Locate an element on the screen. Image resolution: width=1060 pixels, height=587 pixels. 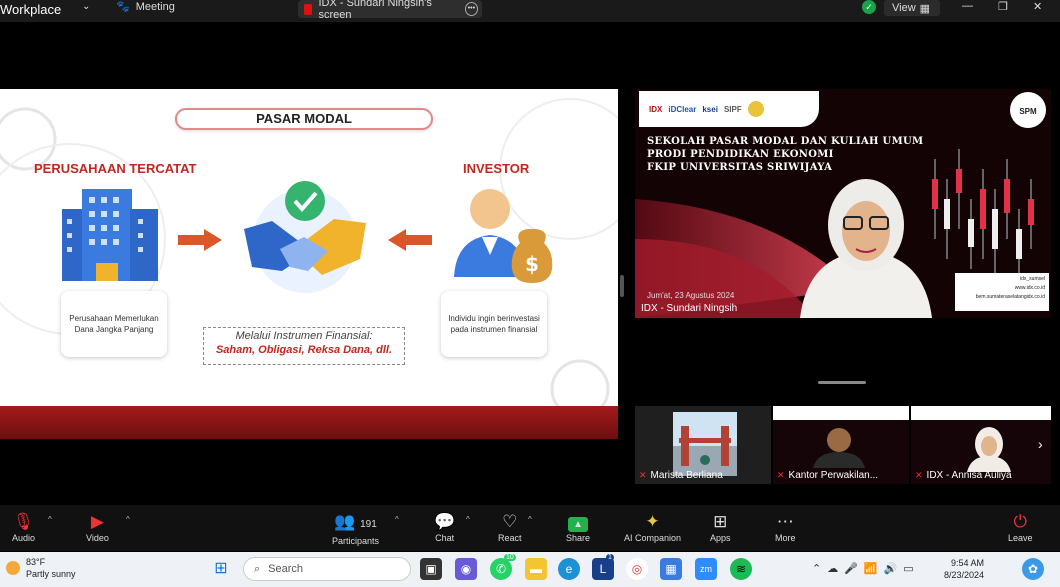
investor-icon: $ is located at coordinates (503, 236).